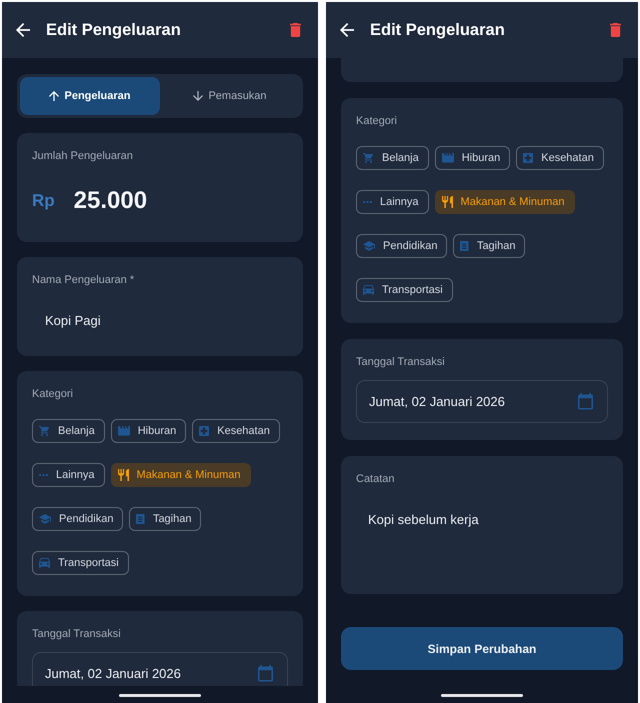 This screenshot has width=640, height=703. Describe the element at coordinates (43, 201) in the screenshot. I see `currency-prefix: Rp` at that location.